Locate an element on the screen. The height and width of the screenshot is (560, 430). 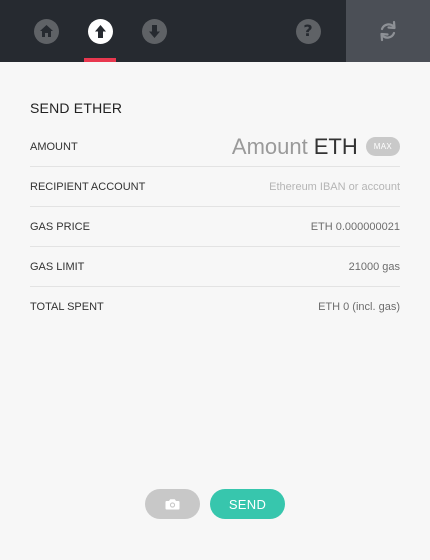
nav-send-button is located at coordinates (100, 31).